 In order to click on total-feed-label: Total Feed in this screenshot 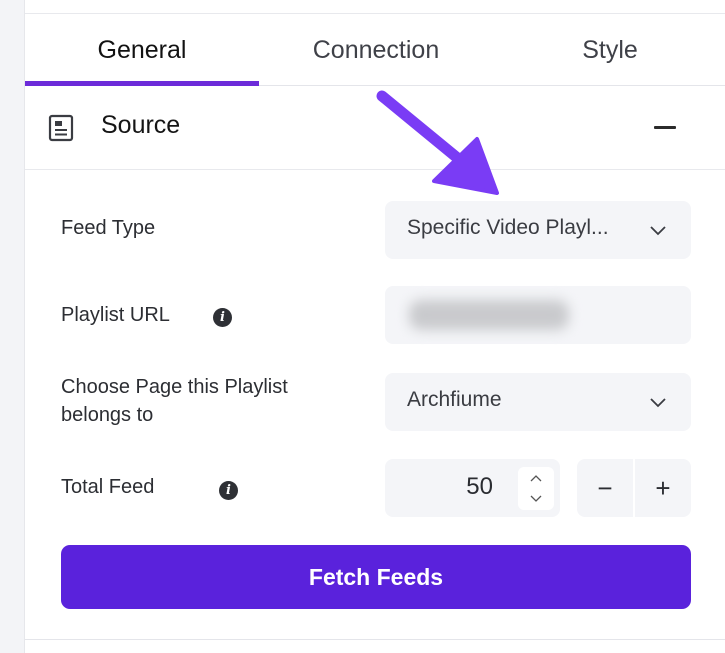, I will do `click(108, 487)`.